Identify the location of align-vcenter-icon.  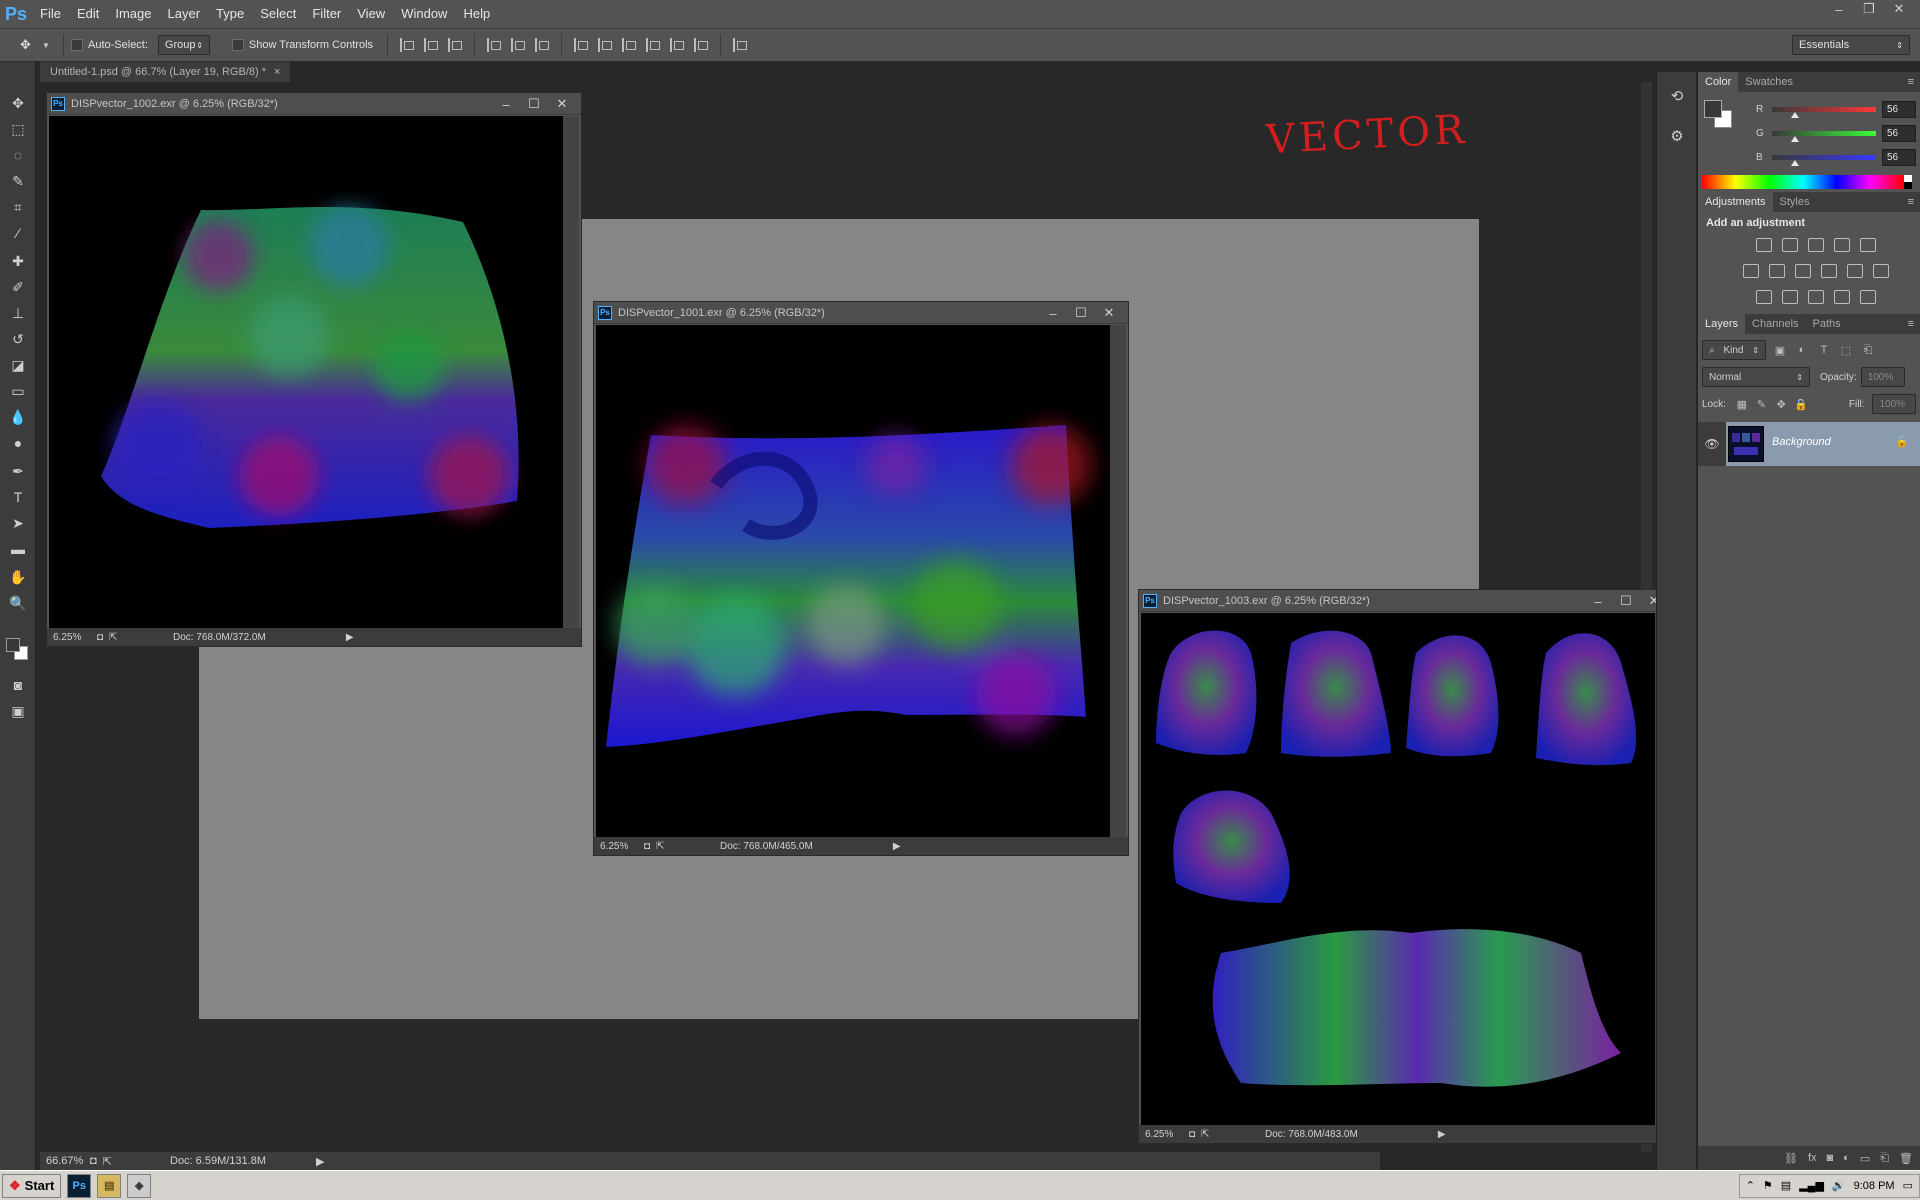
(431, 45).